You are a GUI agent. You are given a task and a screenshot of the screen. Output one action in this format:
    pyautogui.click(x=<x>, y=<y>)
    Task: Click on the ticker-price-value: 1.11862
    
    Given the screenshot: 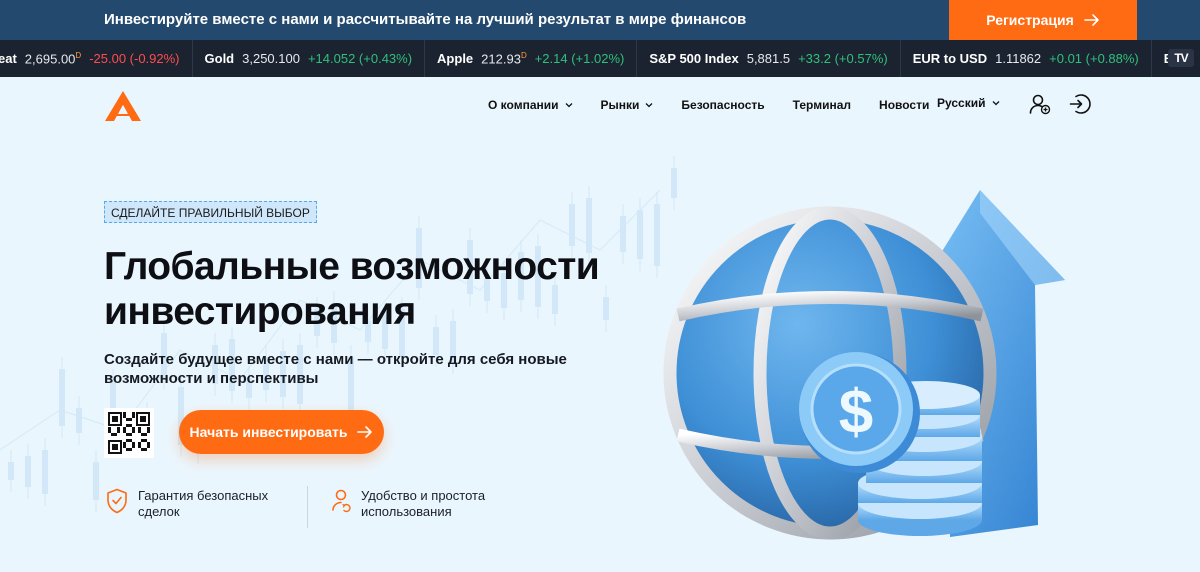 What is the action you would take?
    pyautogui.click(x=1018, y=58)
    